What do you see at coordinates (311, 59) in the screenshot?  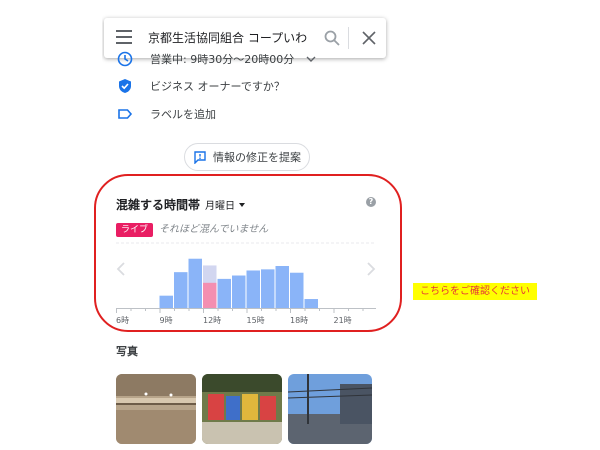 I see `chevron-down-icon` at bounding box center [311, 59].